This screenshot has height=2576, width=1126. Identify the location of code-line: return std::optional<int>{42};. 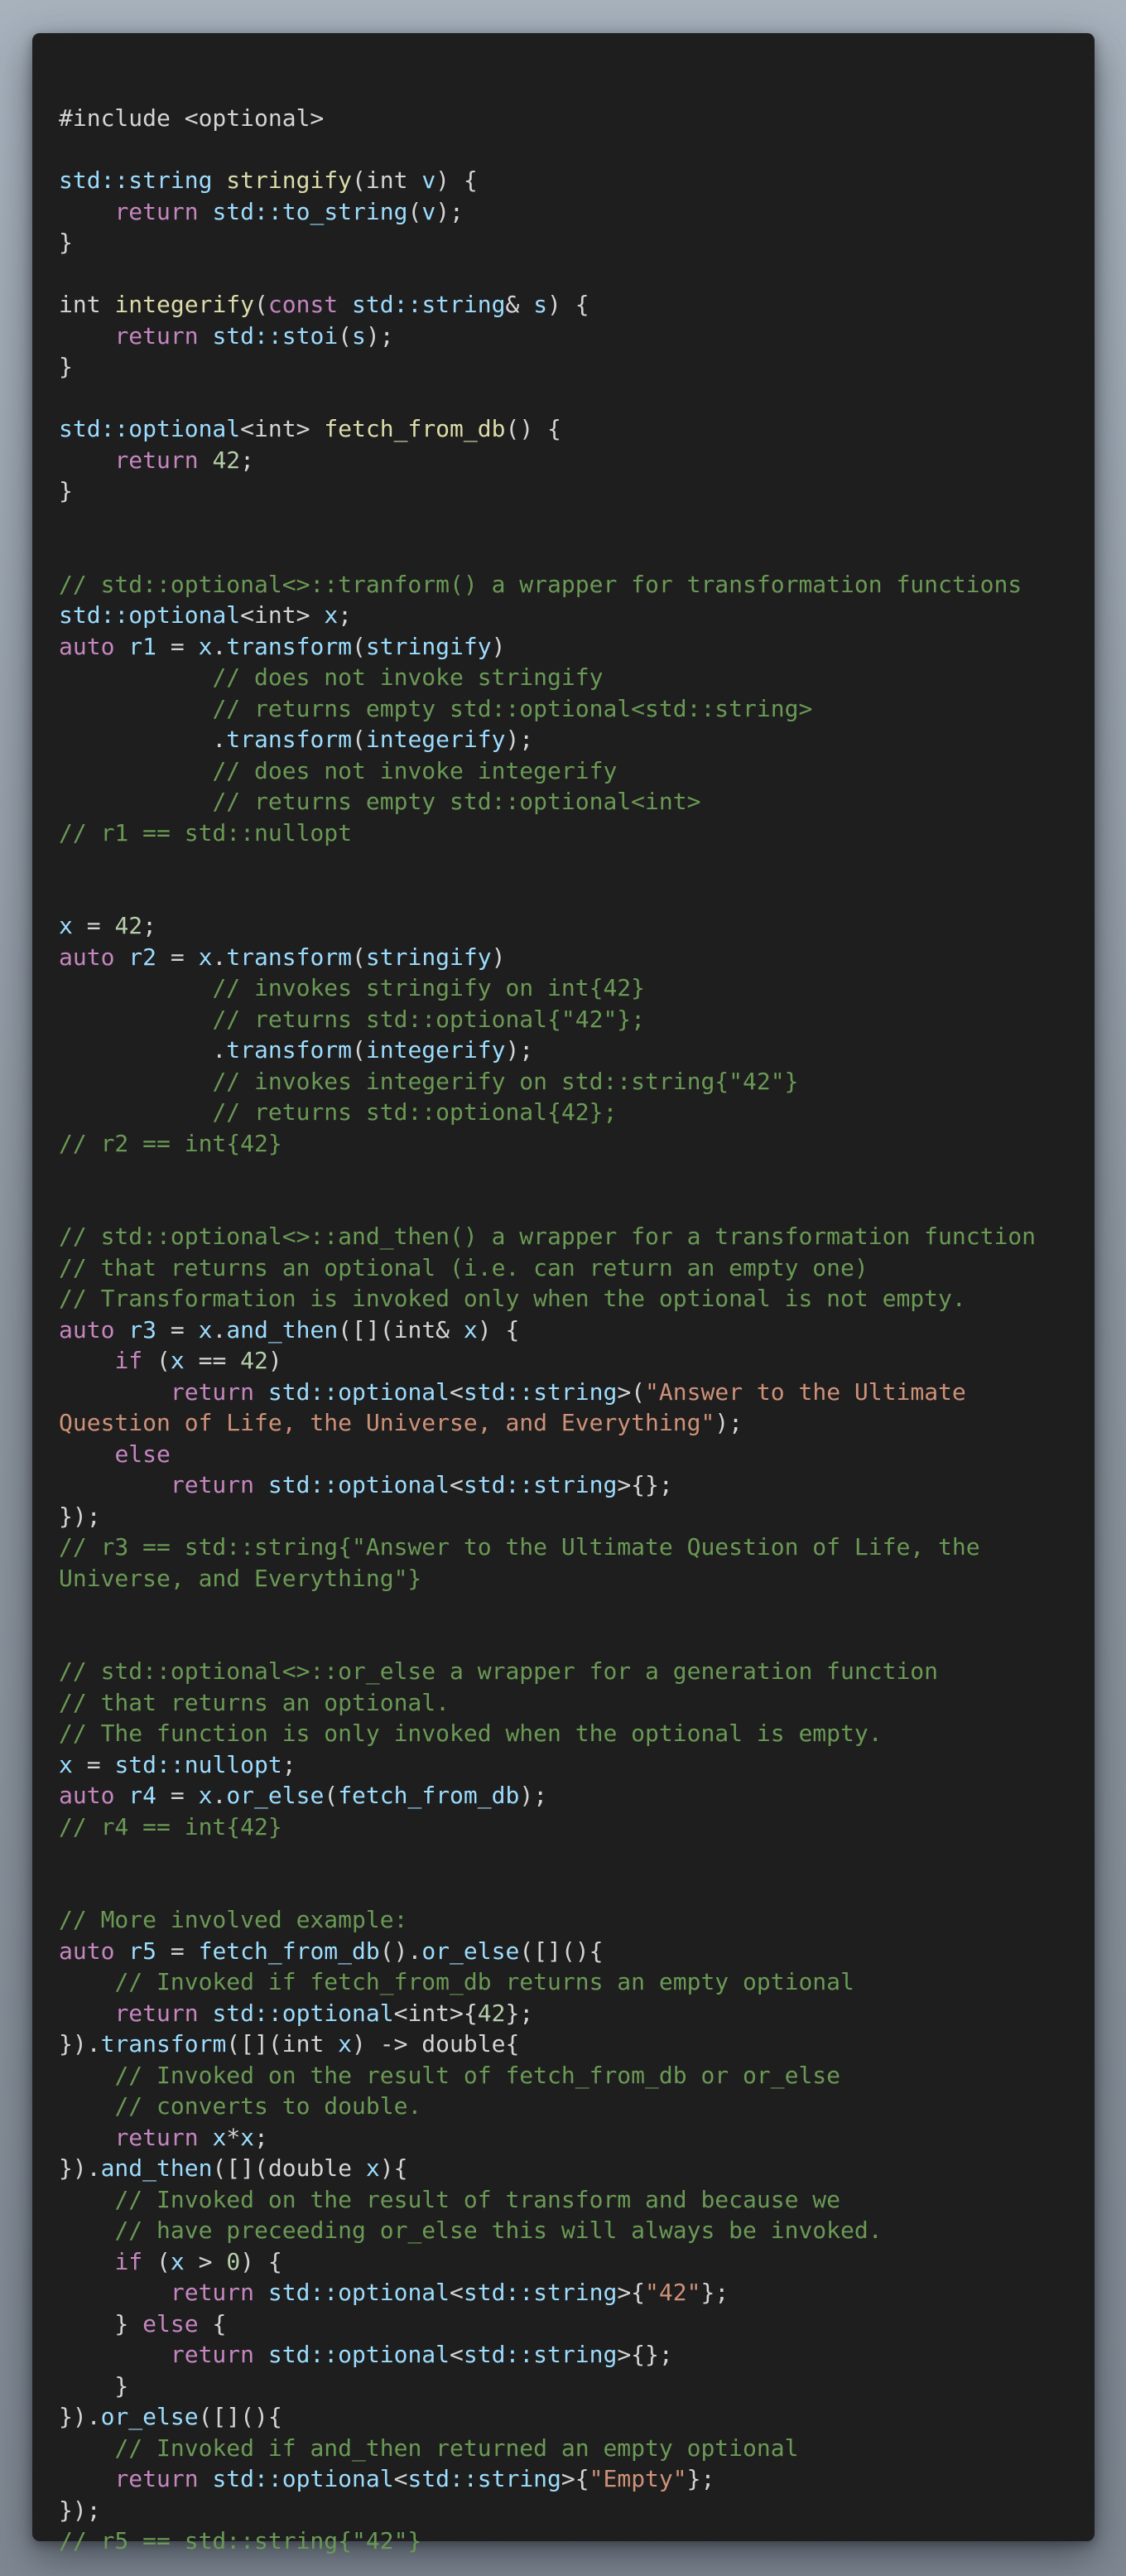
(577, 2013).